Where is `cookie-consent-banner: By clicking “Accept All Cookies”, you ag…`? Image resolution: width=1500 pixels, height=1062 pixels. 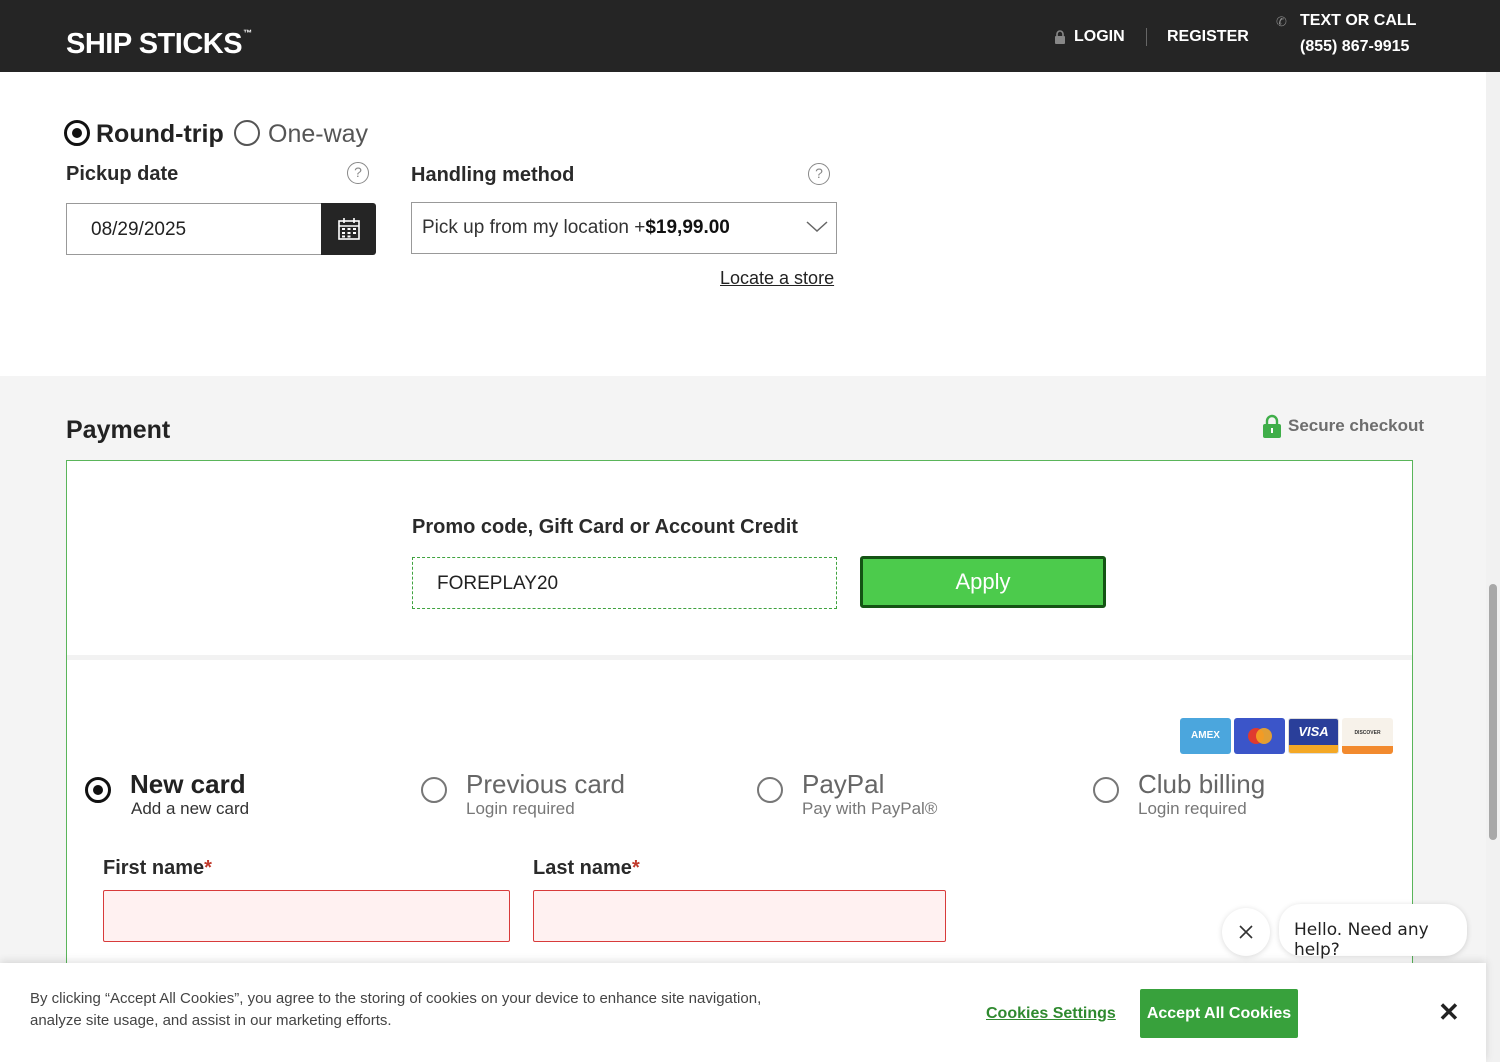
cookie-consent-banner: By clicking “Accept All Cookies”, you ag… is located at coordinates (743, 1012).